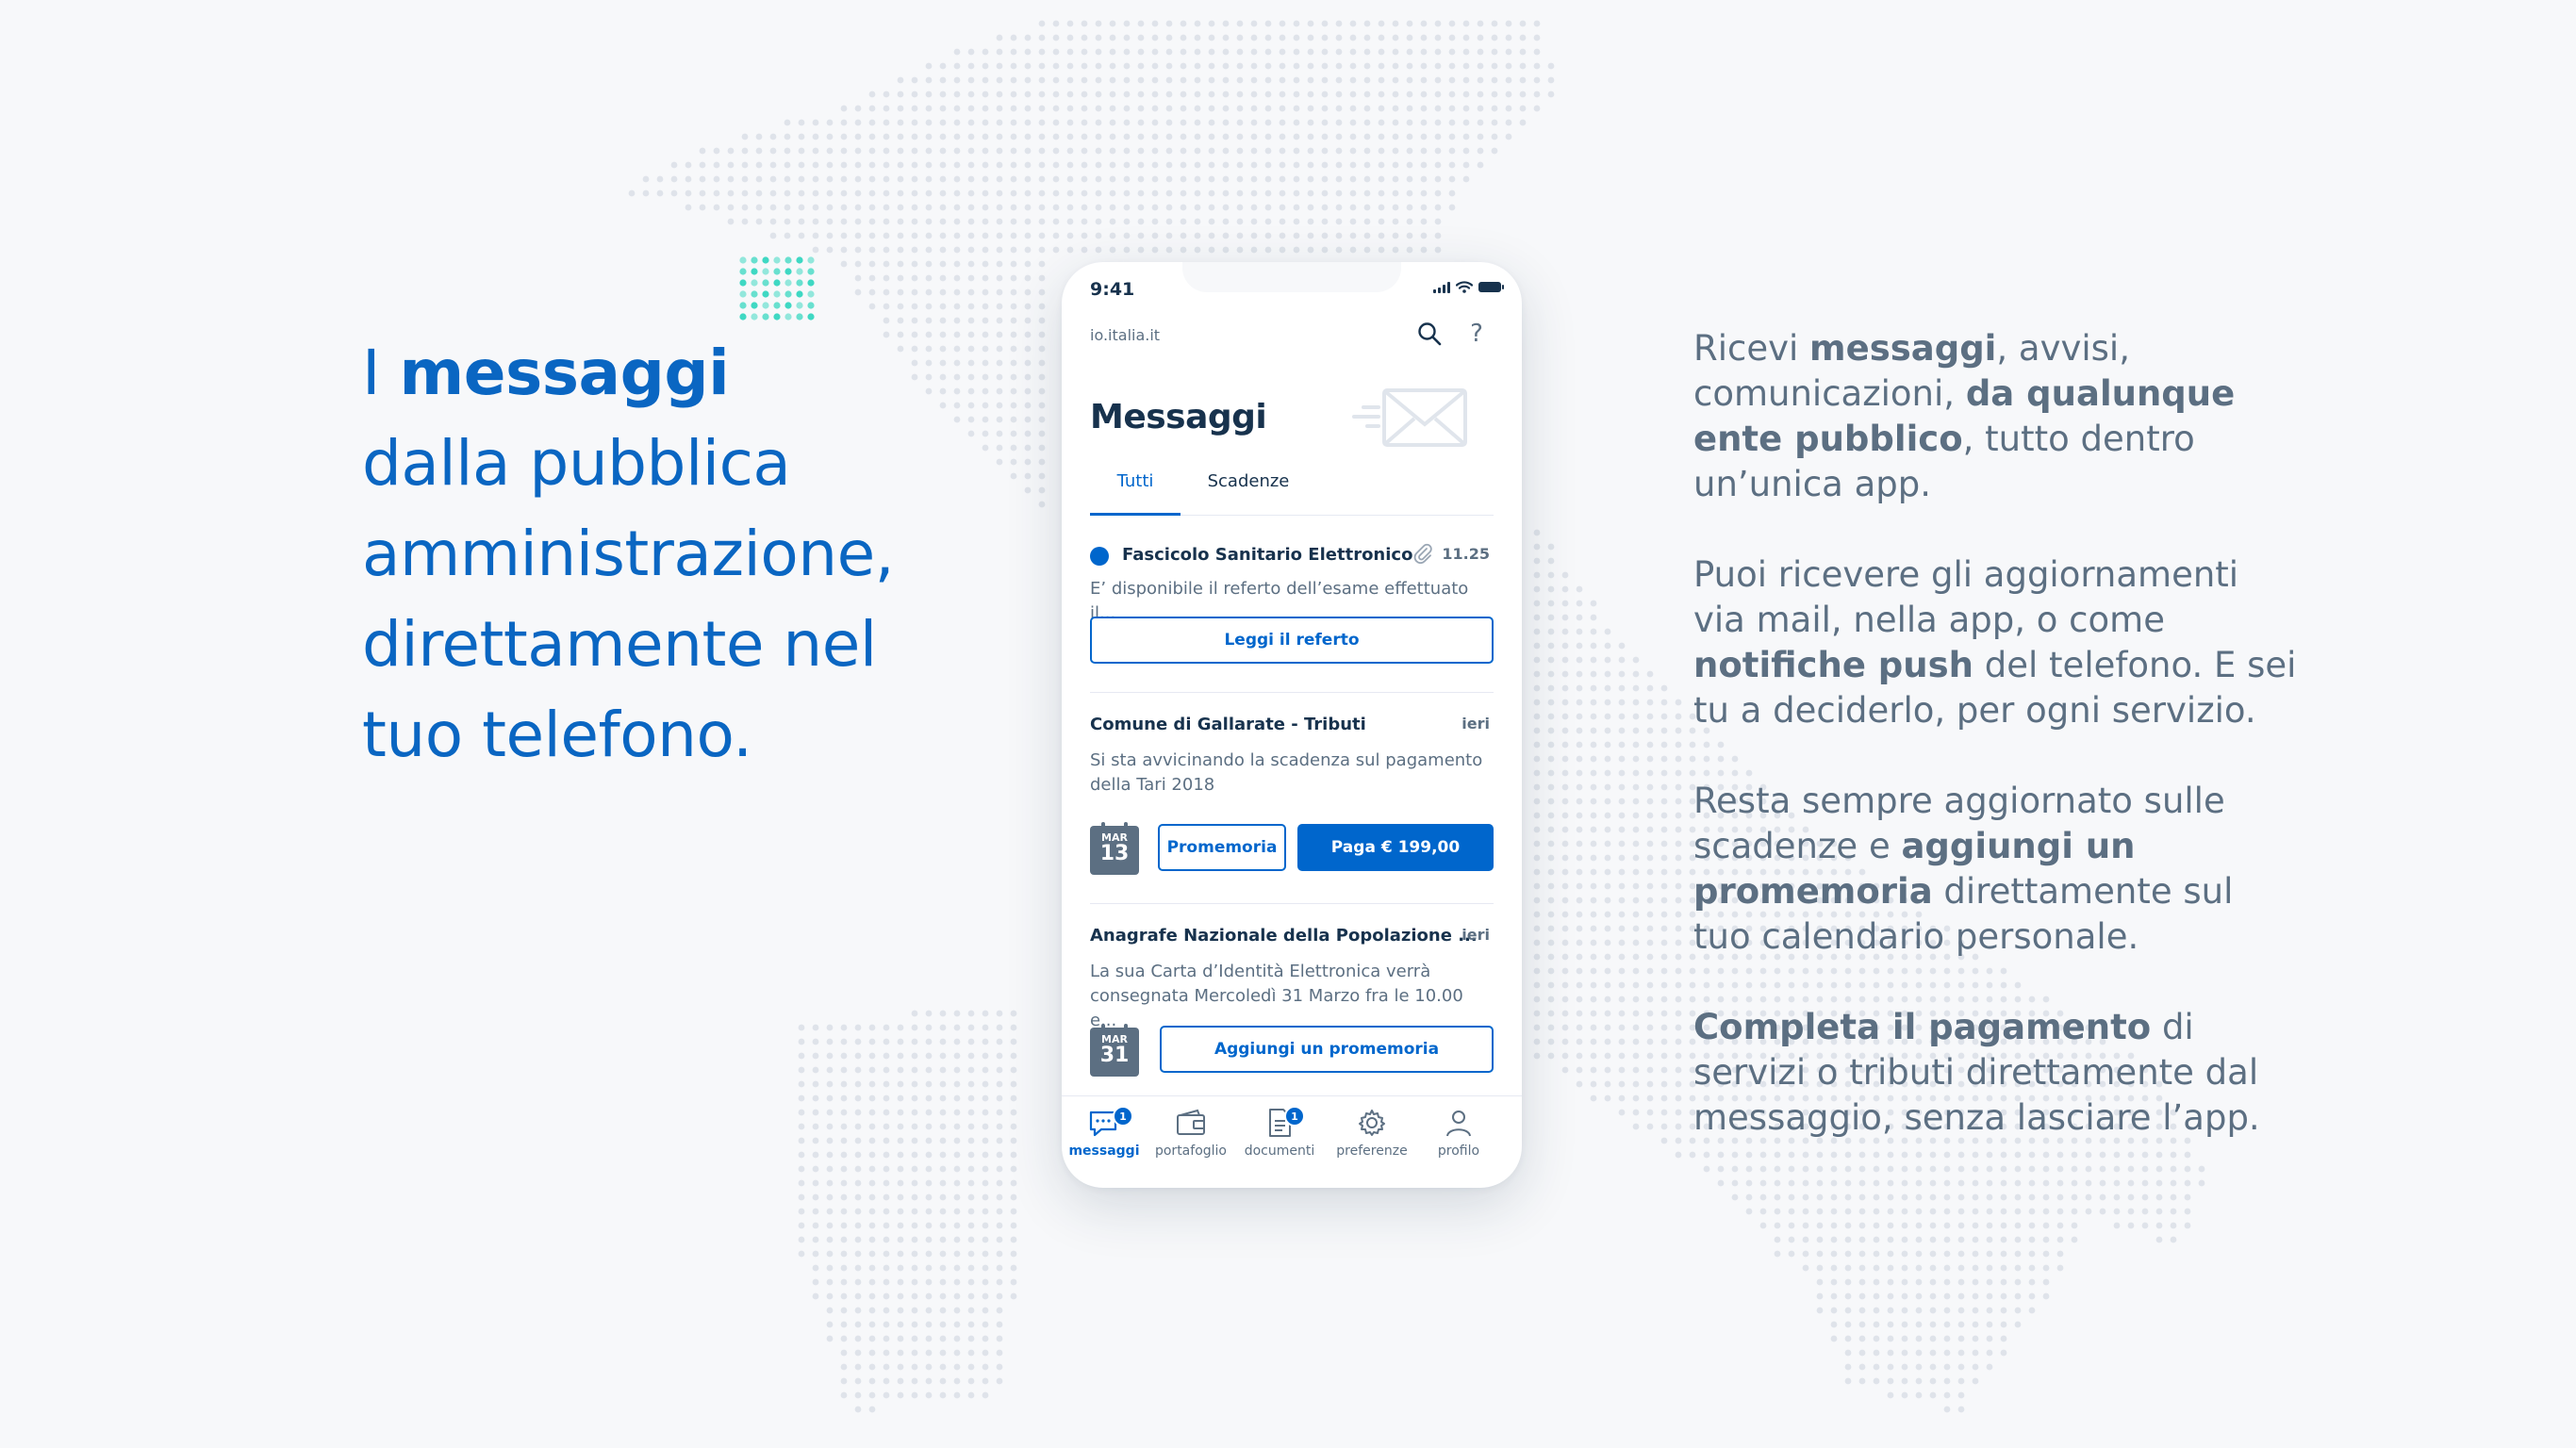  What do you see at coordinates (619, 644) in the screenshot?
I see `headline-line-4: direttamente nel` at bounding box center [619, 644].